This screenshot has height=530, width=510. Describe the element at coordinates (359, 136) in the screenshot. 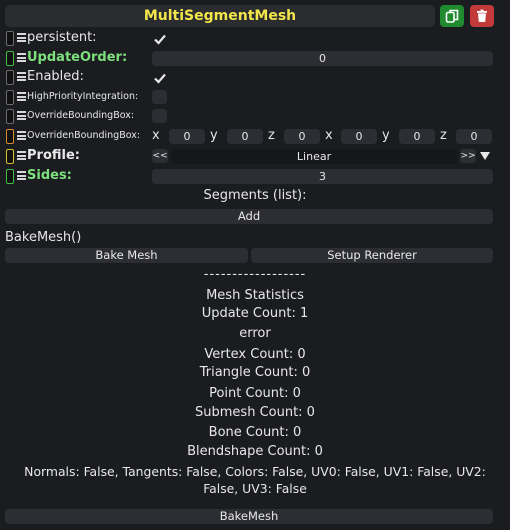

I see `bbox-max-x-input: 0` at that location.